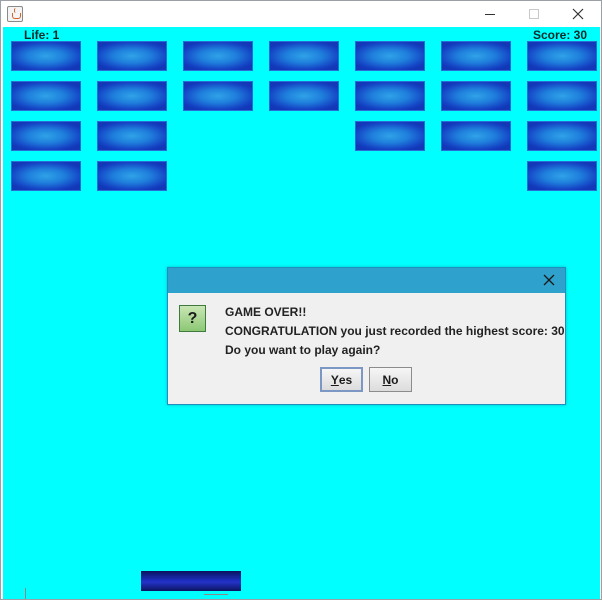  Describe the element at coordinates (366, 280) in the screenshot. I see `dialog-title-bar` at that location.